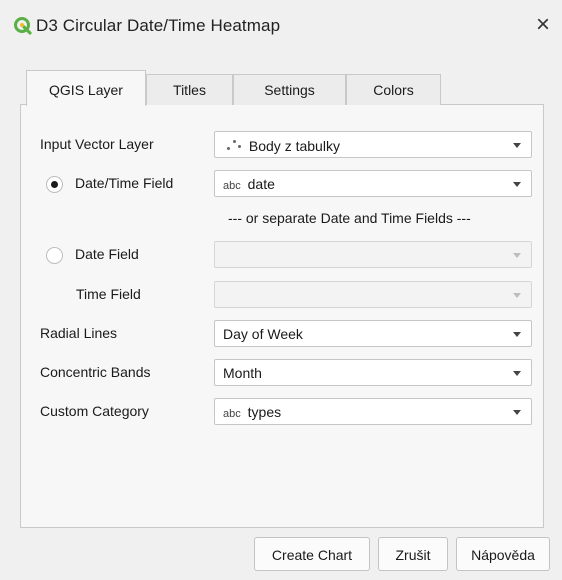 Image resolution: width=562 pixels, height=580 pixels. I want to click on datetime-field-combo: abc date, so click(373, 183).